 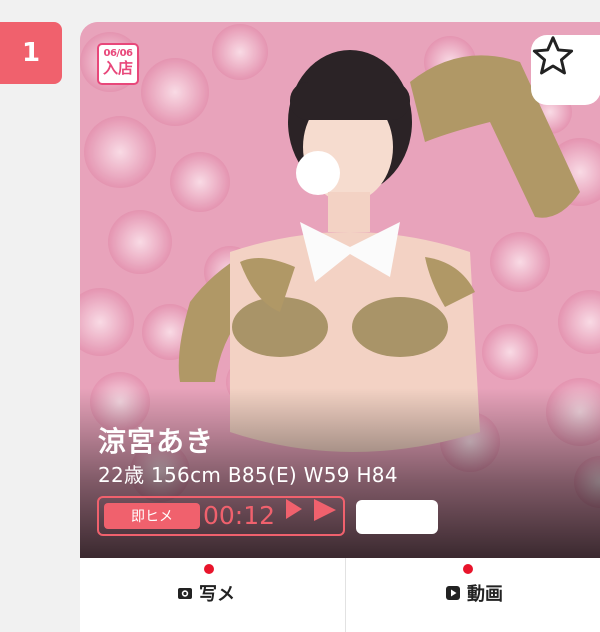 I want to click on rank-badge: 1, so click(x=31, y=53).